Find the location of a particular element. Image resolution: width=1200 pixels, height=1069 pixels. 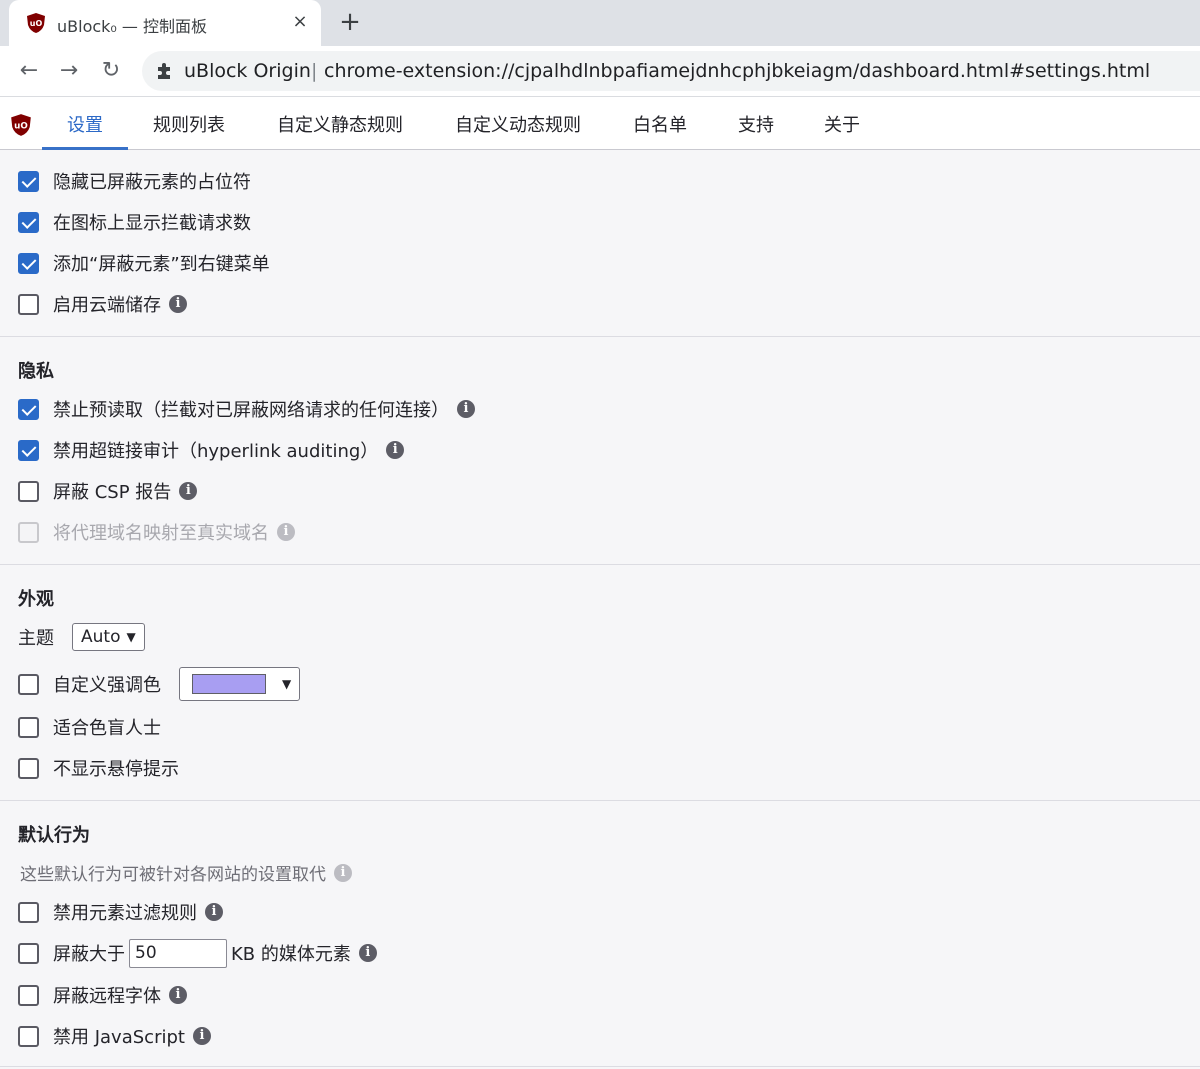

ublock-logo-icon: uO is located at coordinates (21, 125).